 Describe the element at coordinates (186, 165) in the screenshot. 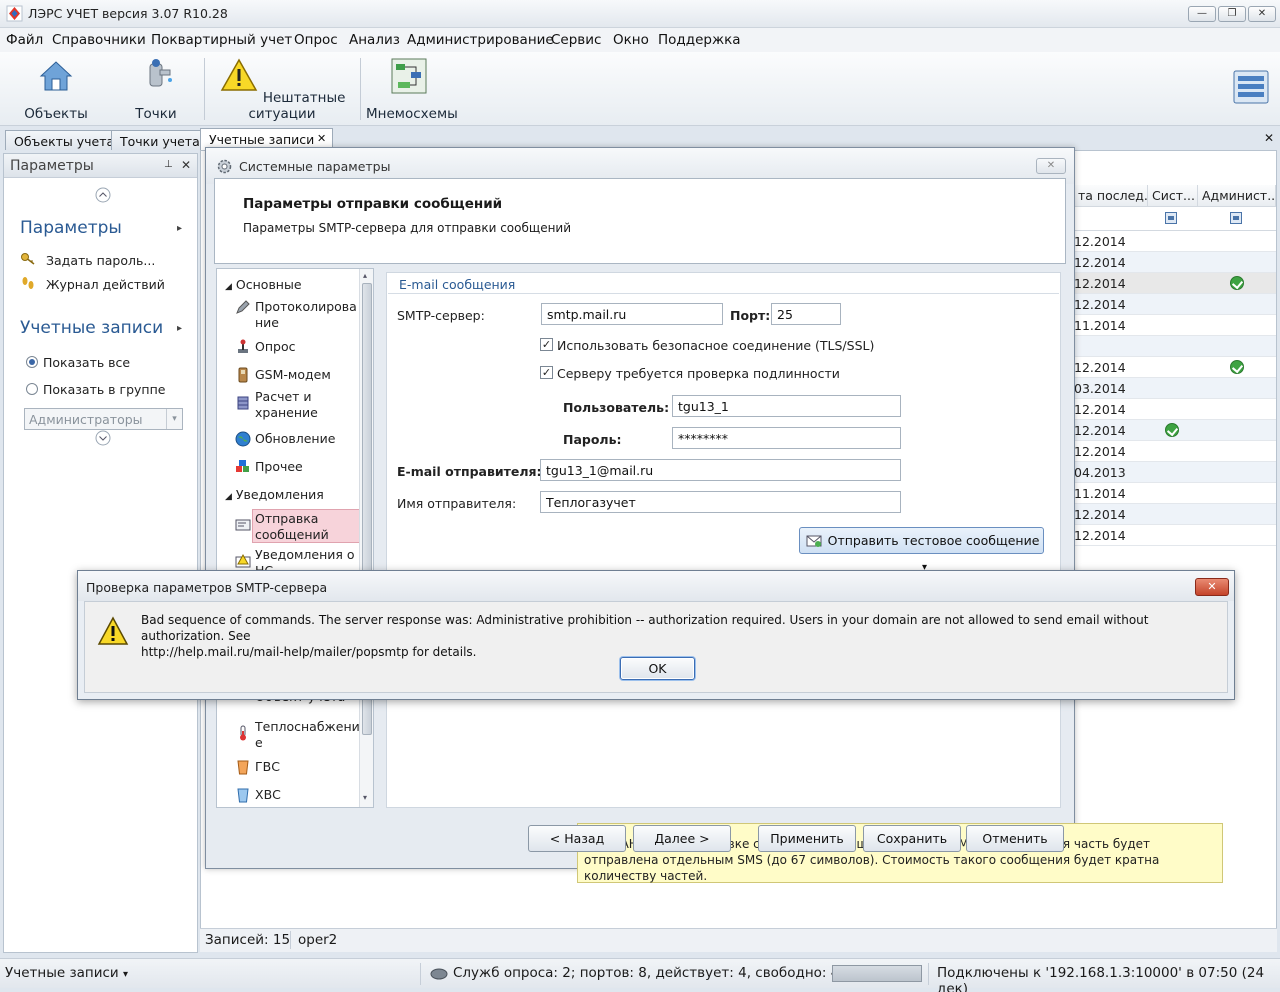

I see `panel-close-icon: ✕` at that location.